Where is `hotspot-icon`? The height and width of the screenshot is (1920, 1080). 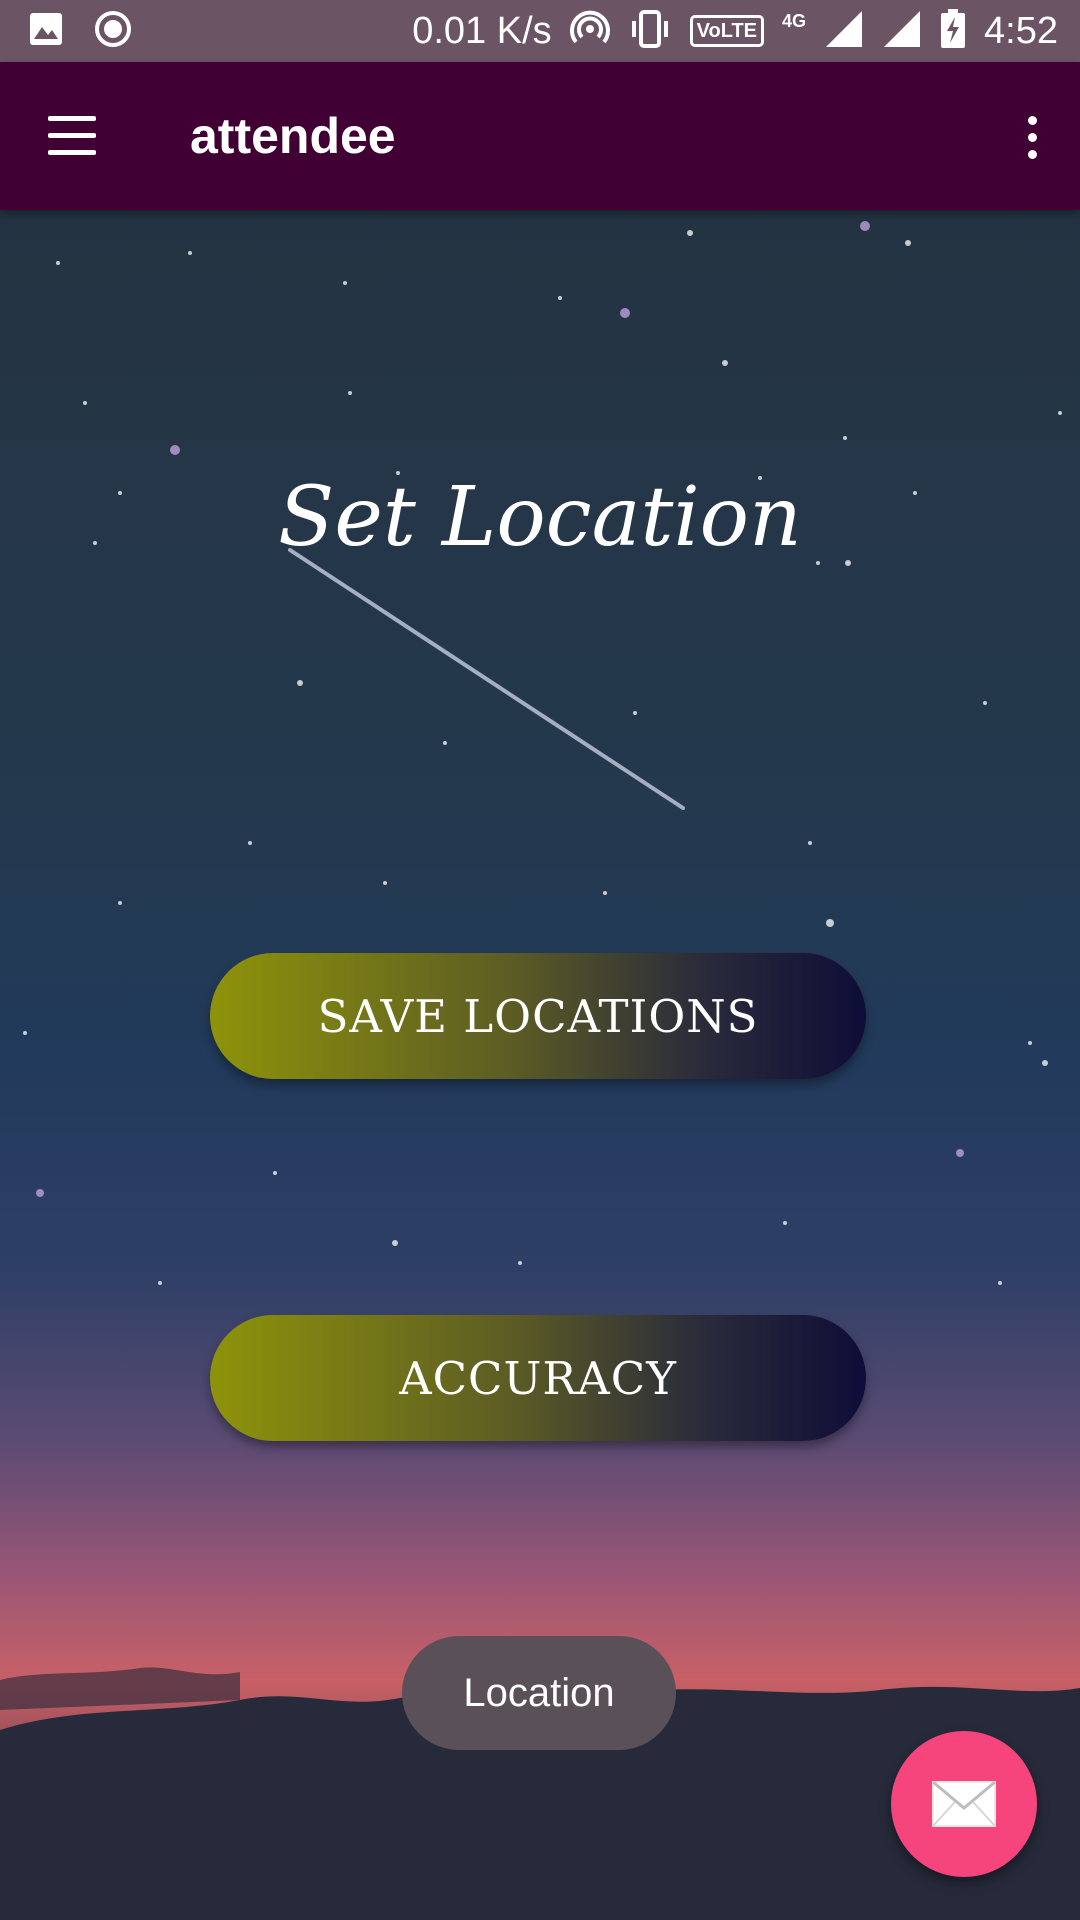 hotspot-icon is located at coordinates (589, 31).